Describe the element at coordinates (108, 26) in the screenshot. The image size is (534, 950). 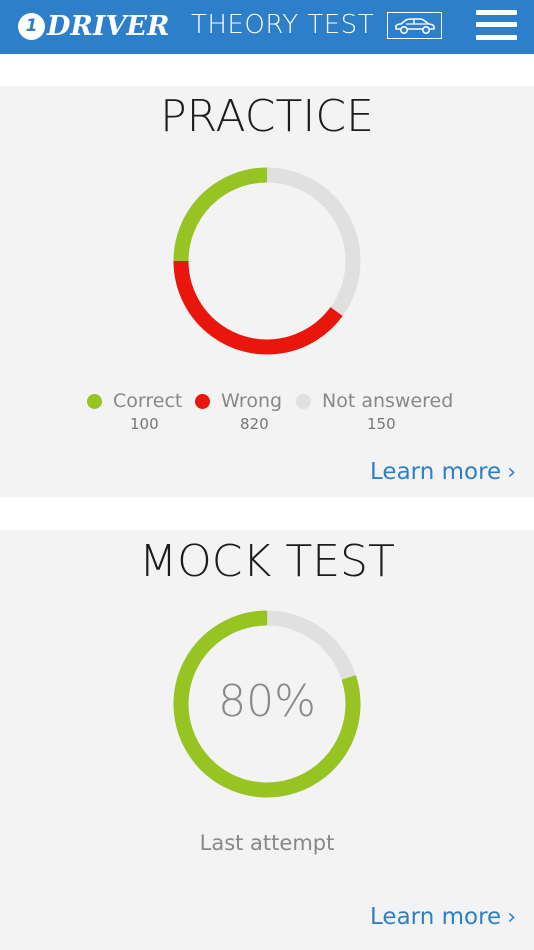
I see `logo-wordmark: DRIVER` at that location.